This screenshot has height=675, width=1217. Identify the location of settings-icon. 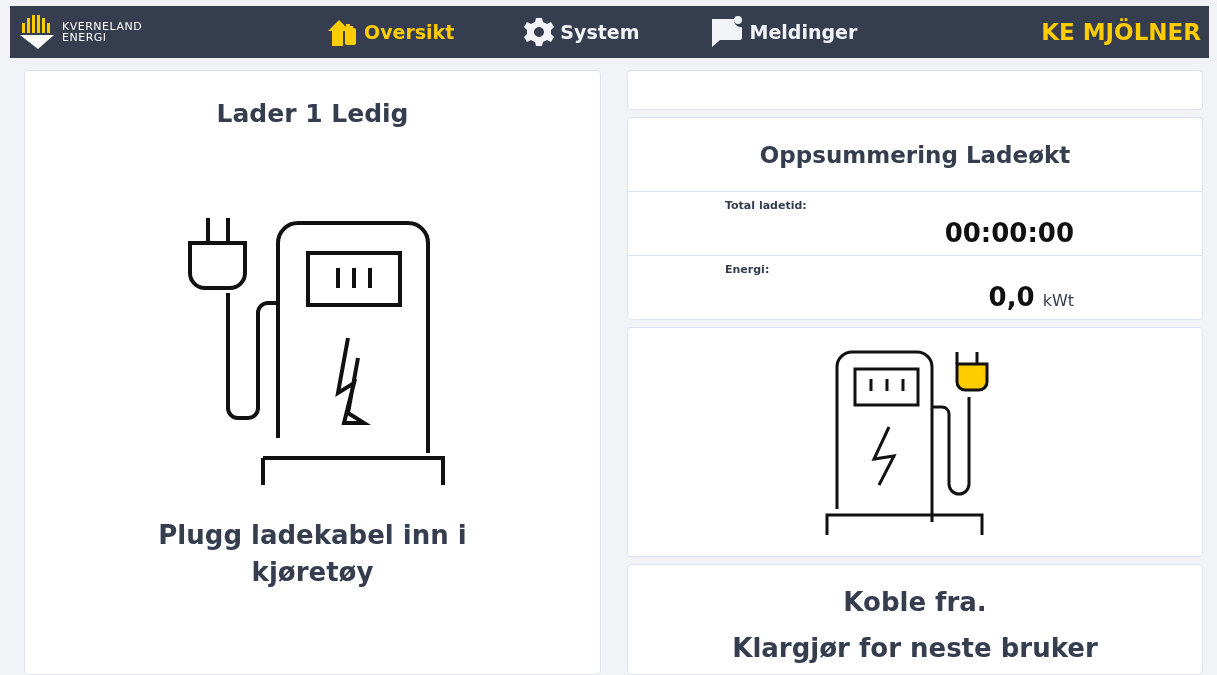
(539, 32).